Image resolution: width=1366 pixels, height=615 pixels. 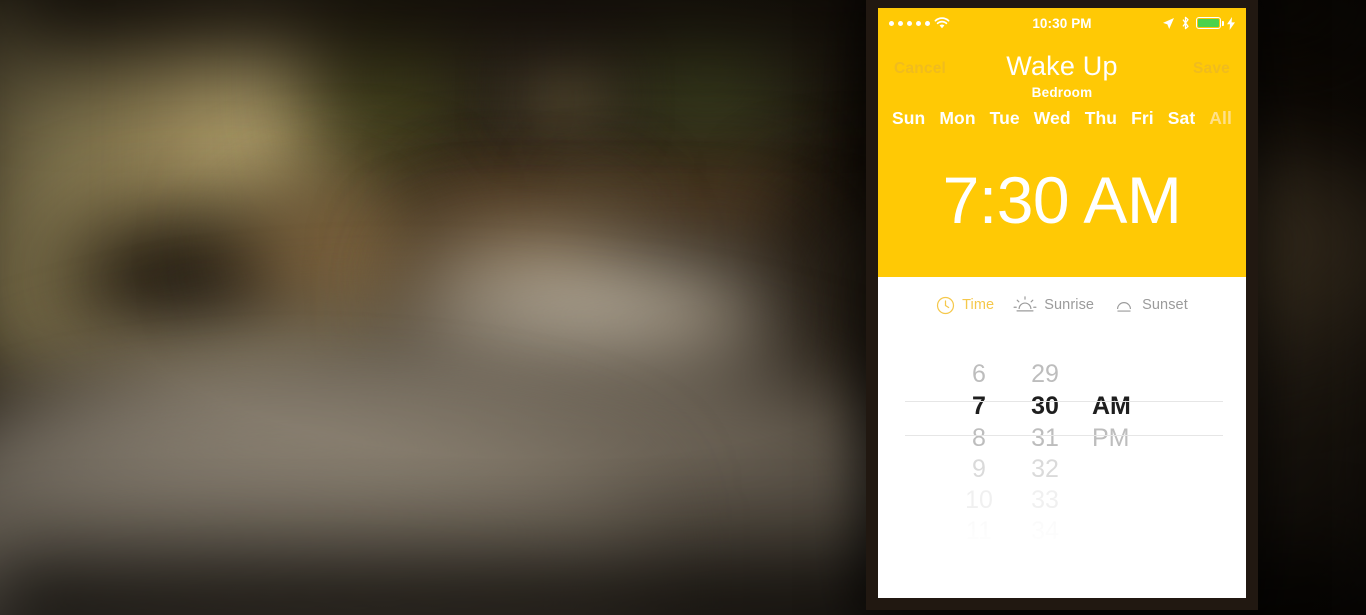 I want to click on day-toggle-sun: Sun, so click(x=908, y=118).